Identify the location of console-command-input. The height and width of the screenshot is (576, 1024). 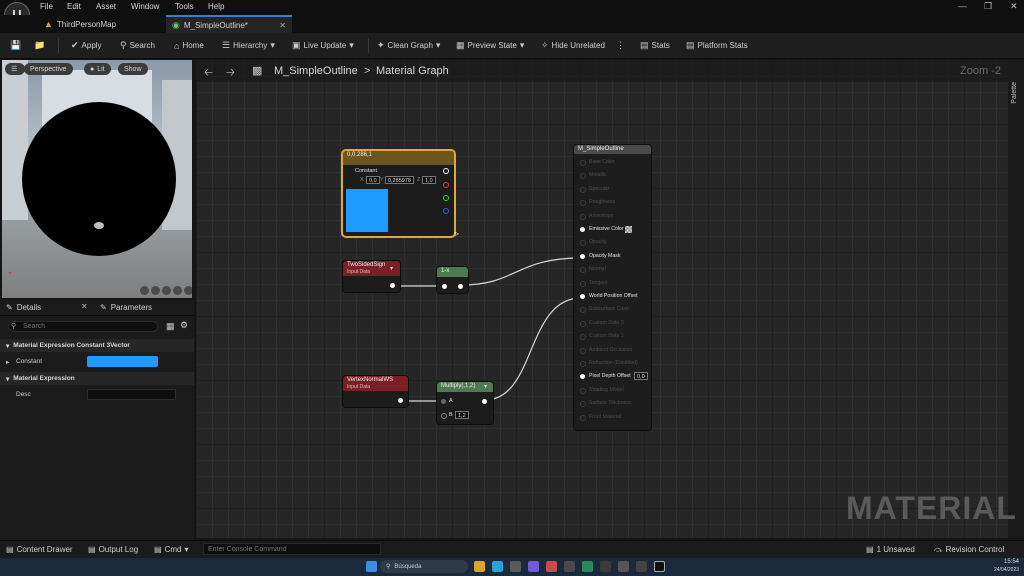
(292, 549).